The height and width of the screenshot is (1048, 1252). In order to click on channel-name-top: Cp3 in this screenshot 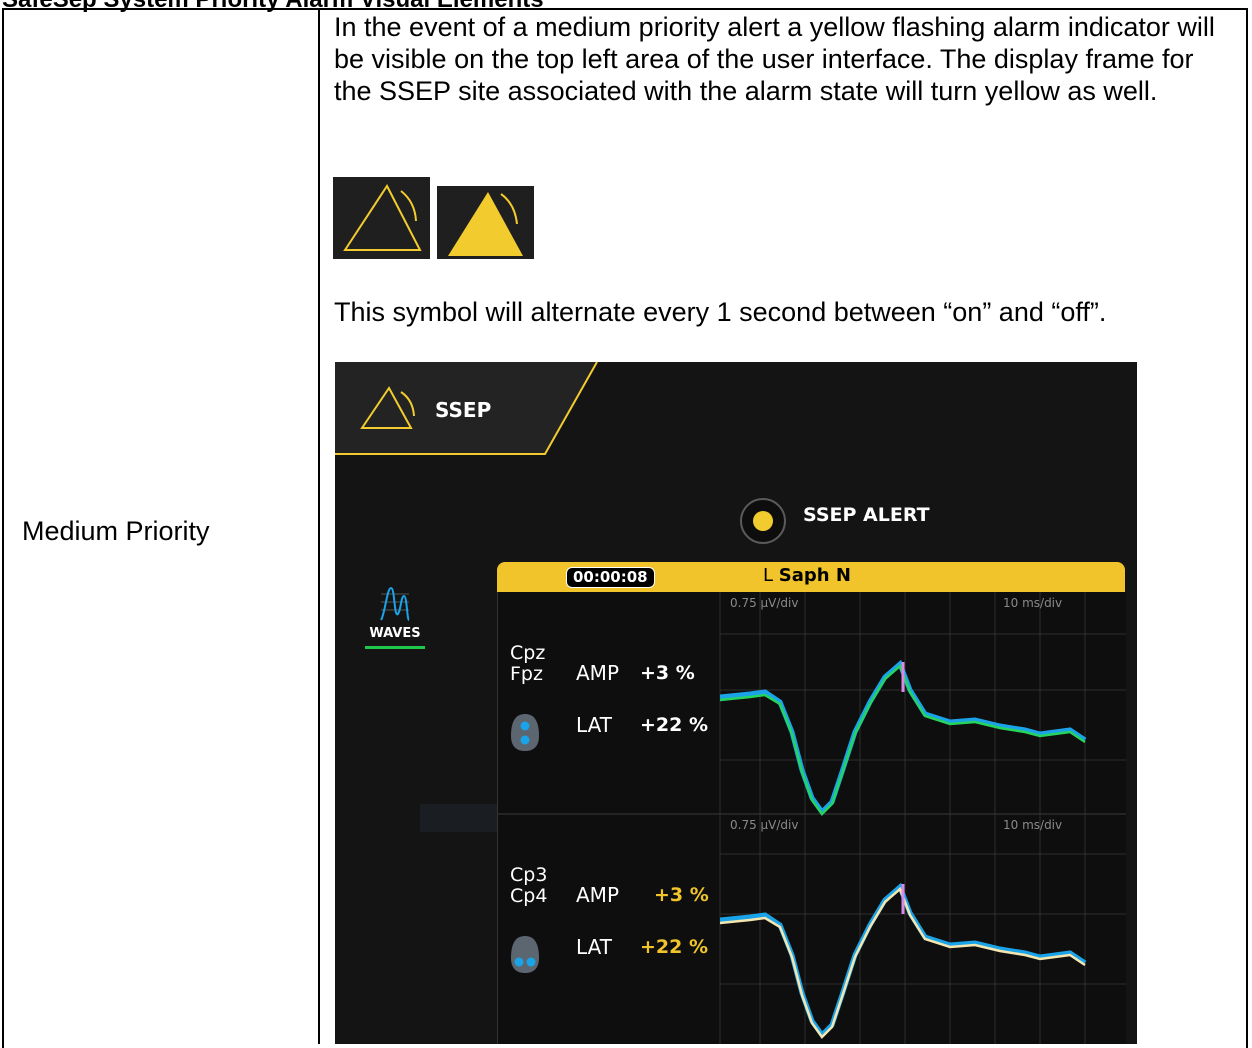, I will do `click(529, 875)`.